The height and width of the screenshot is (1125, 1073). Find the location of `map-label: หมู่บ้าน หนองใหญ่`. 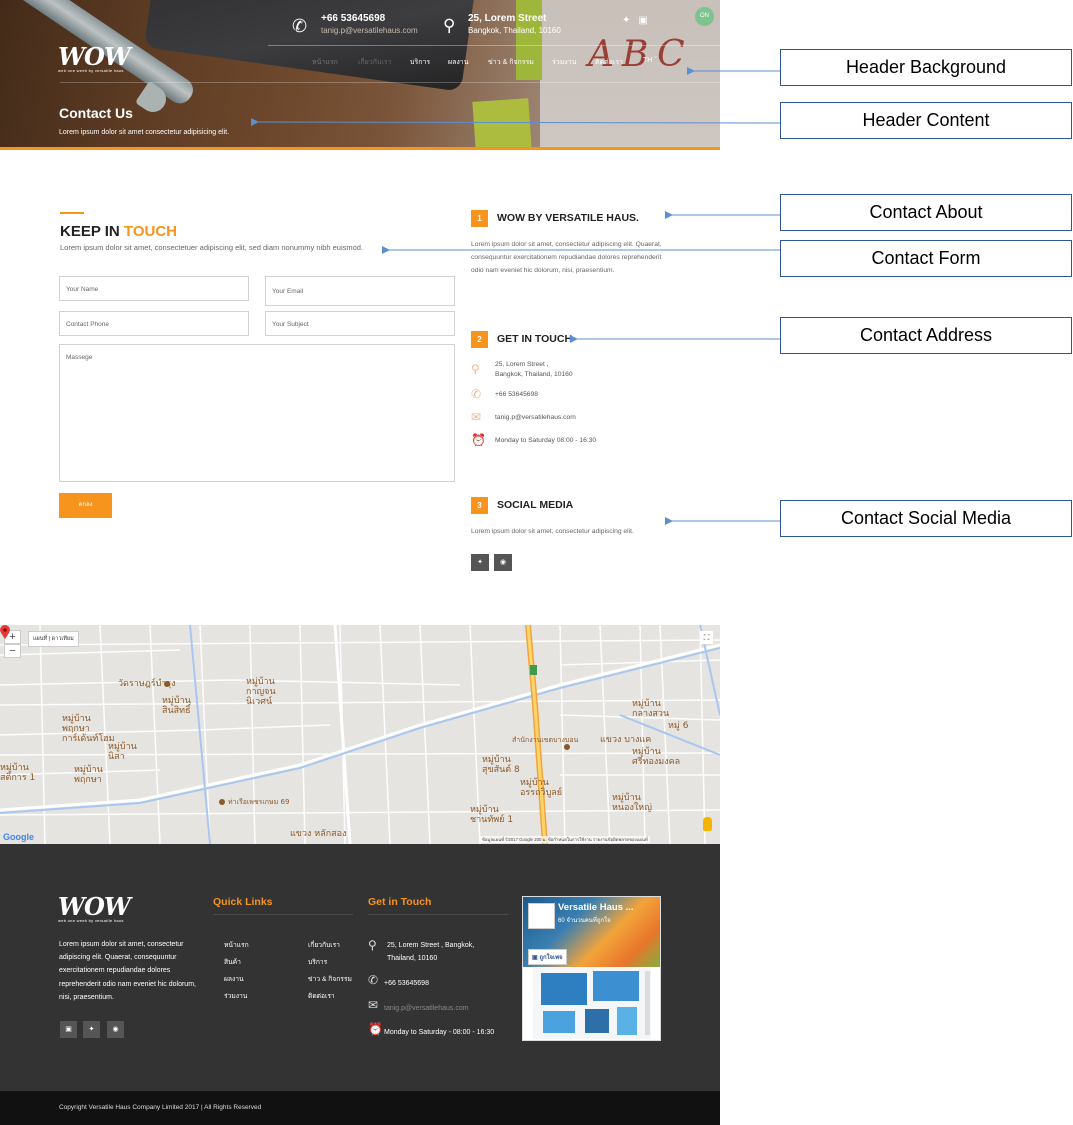

map-label: หมู่บ้าน หนองใหญ่ is located at coordinates (632, 803).